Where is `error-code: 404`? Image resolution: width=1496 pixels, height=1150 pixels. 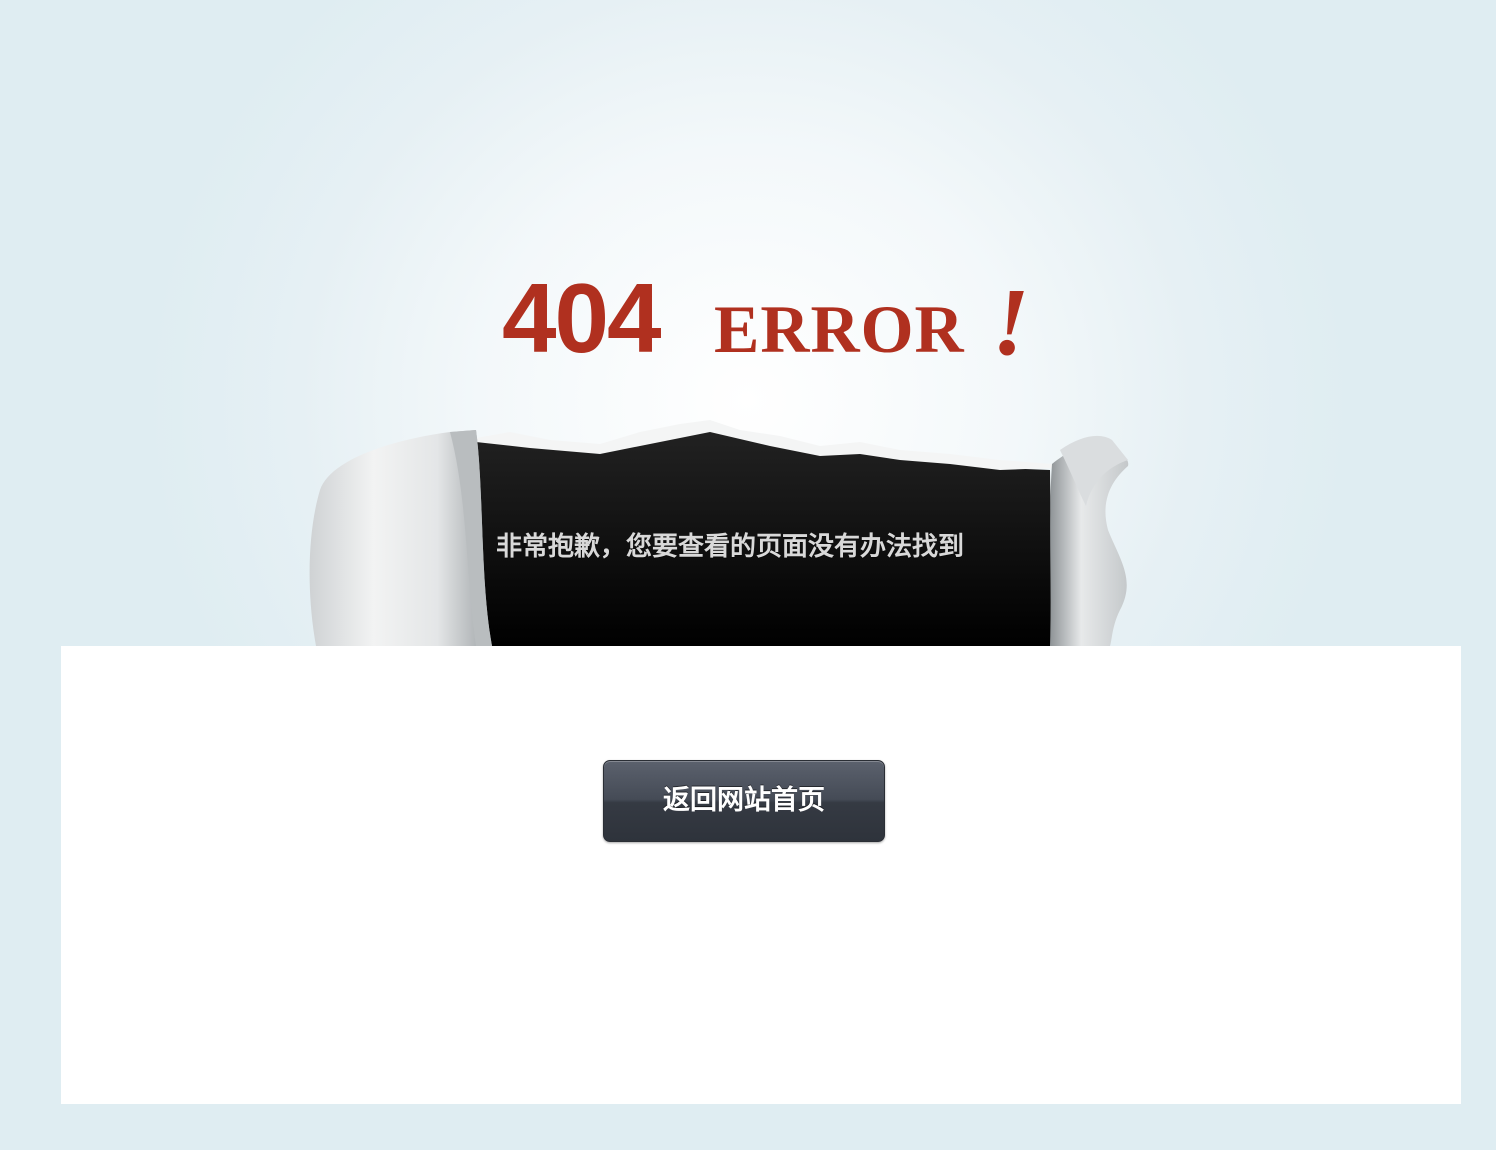
error-code: 404 is located at coordinates (581, 316).